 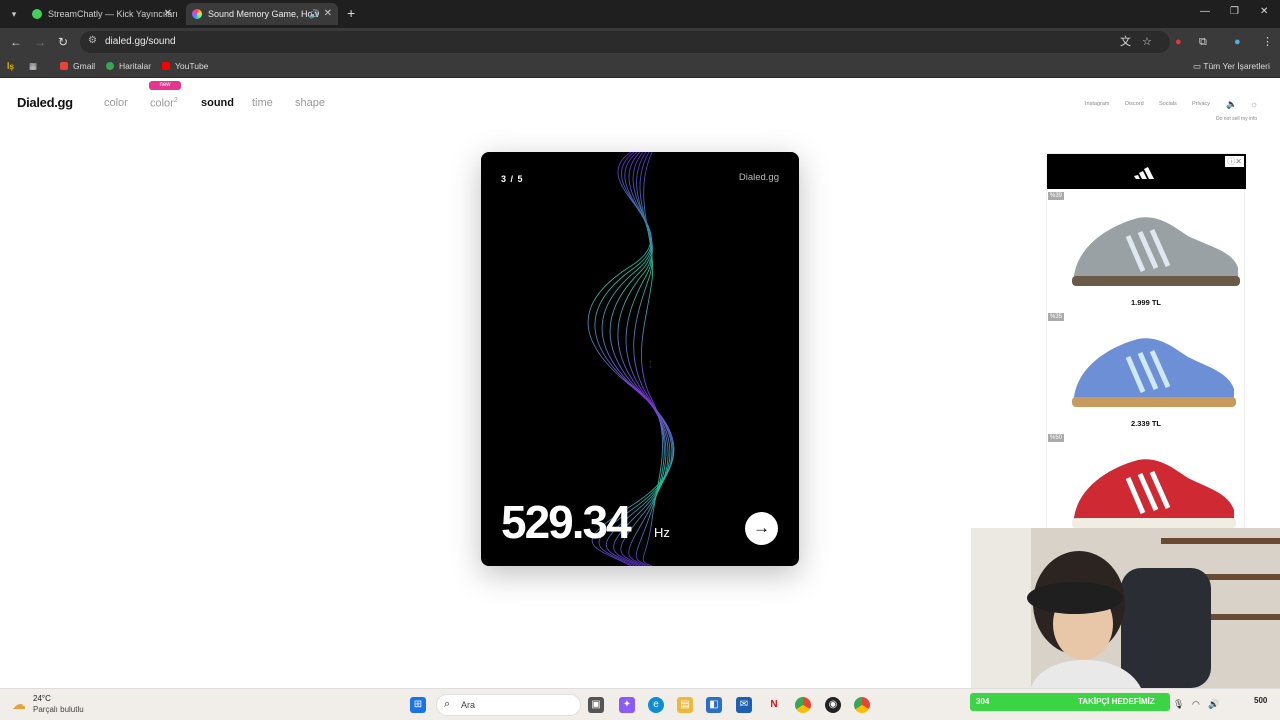 I want to click on windows-start-icon: ⊞, so click(x=418, y=705).